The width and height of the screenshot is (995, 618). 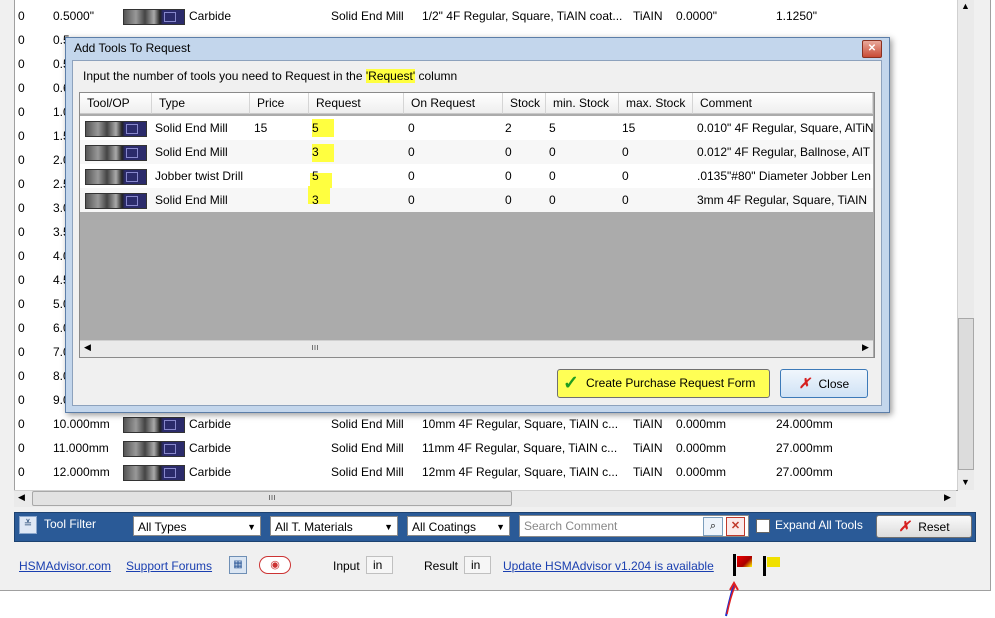 What do you see at coordinates (476, 348) in the screenshot?
I see `request-grid-hscroll` at bounding box center [476, 348].